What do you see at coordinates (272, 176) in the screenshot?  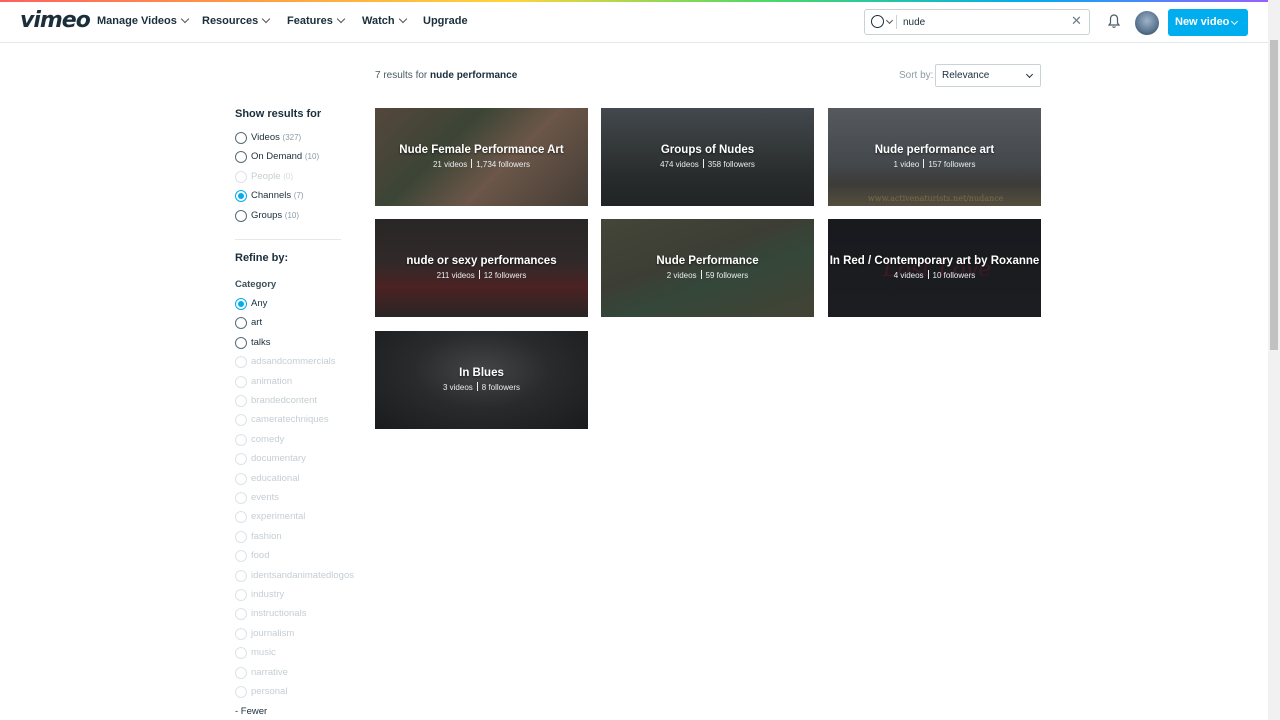 I see `radio-label: People (0)` at bounding box center [272, 176].